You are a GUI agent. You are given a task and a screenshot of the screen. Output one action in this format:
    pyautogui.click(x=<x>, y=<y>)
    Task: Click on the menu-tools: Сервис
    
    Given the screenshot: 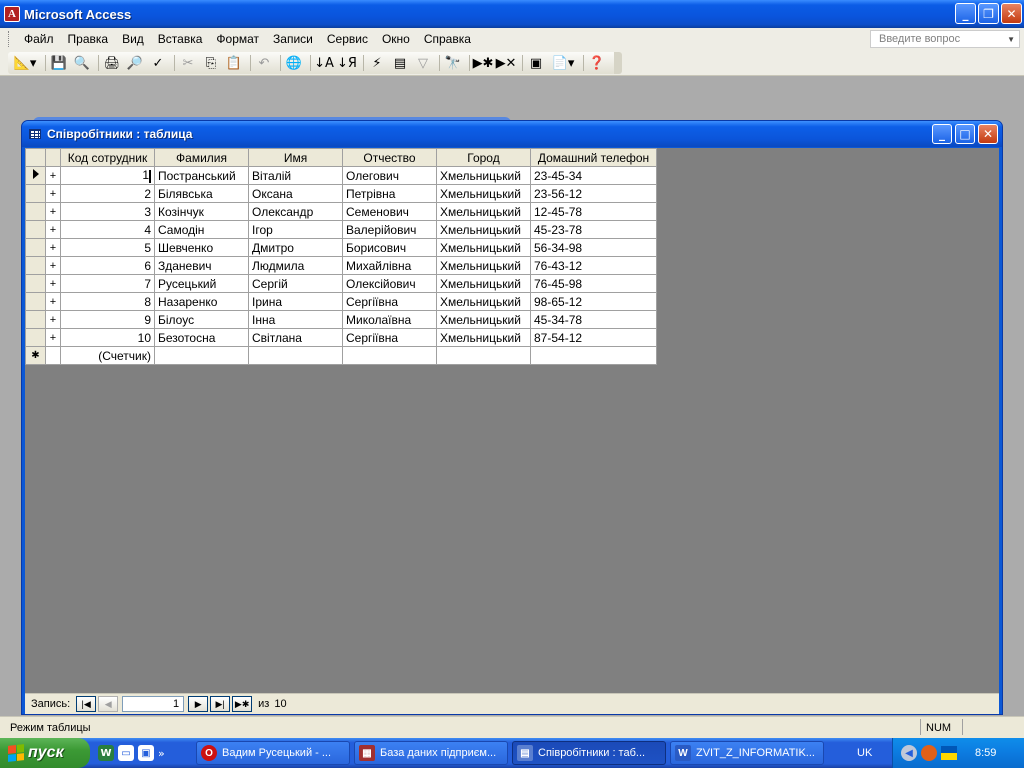 What is the action you would take?
    pyautogui.click(x=347, y=39)
    